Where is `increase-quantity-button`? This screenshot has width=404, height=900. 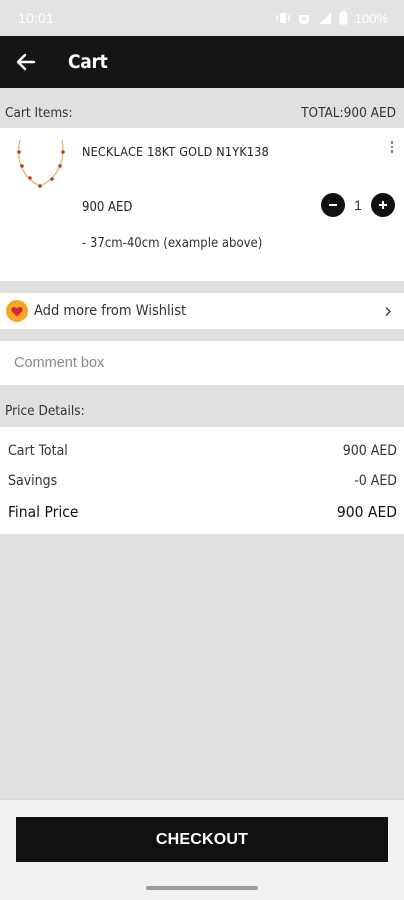
increase-quantity-button is located at coordinates (383, 205).